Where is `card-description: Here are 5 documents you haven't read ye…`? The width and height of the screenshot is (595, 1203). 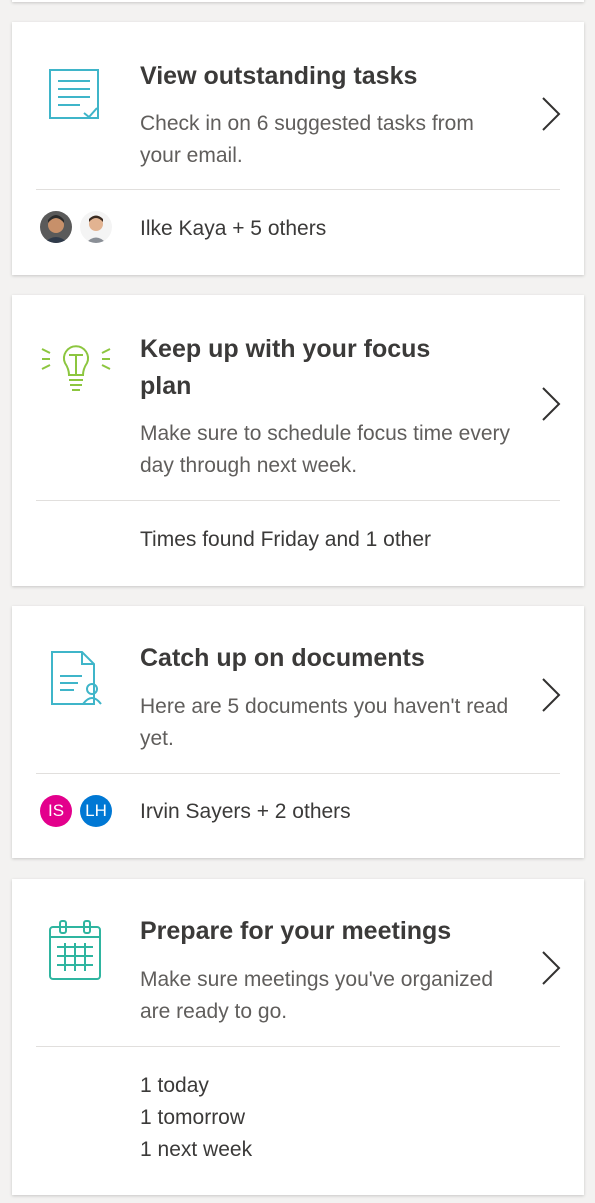
card-description: Here are 5 documents you haven't read ye… is located at coordinates (324, 722).